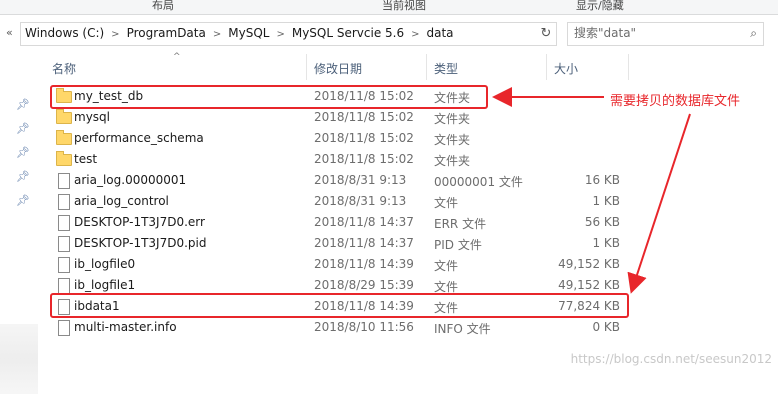  I want to click on watermark: https://blog.csdn.net/seesun2012, so click(671, 359).